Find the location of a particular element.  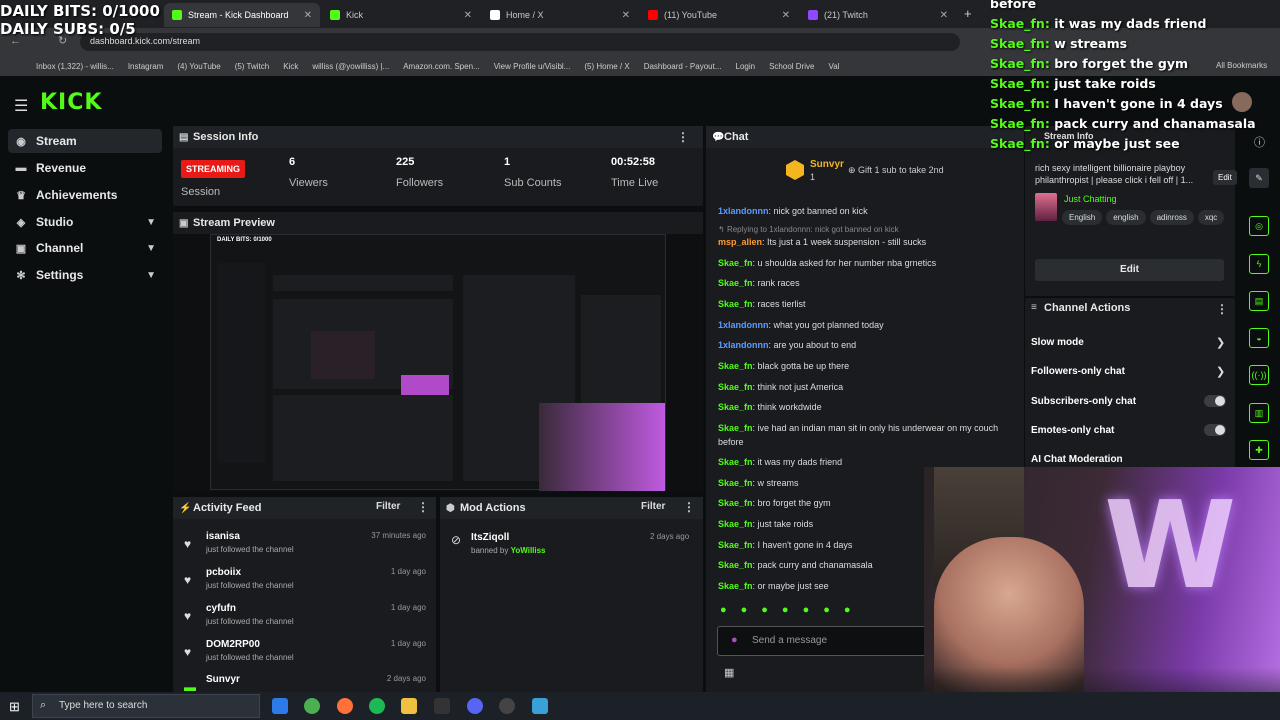

pinned-user: Sunvyr is located at coordinates (827, 164).